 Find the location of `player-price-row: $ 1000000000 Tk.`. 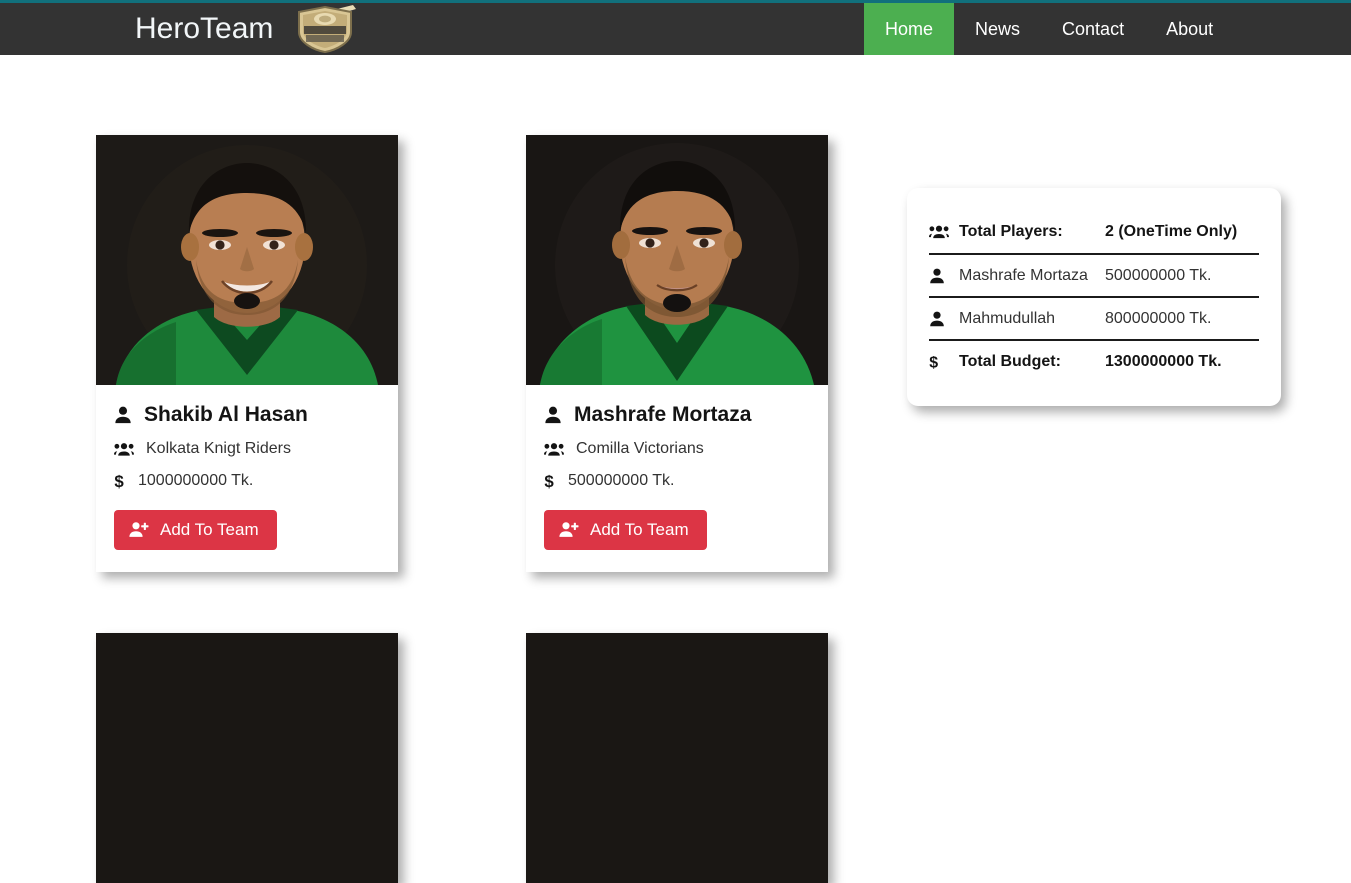

player-price-row: $ 1000000000 Tk. is located at coordinates (247, 481).